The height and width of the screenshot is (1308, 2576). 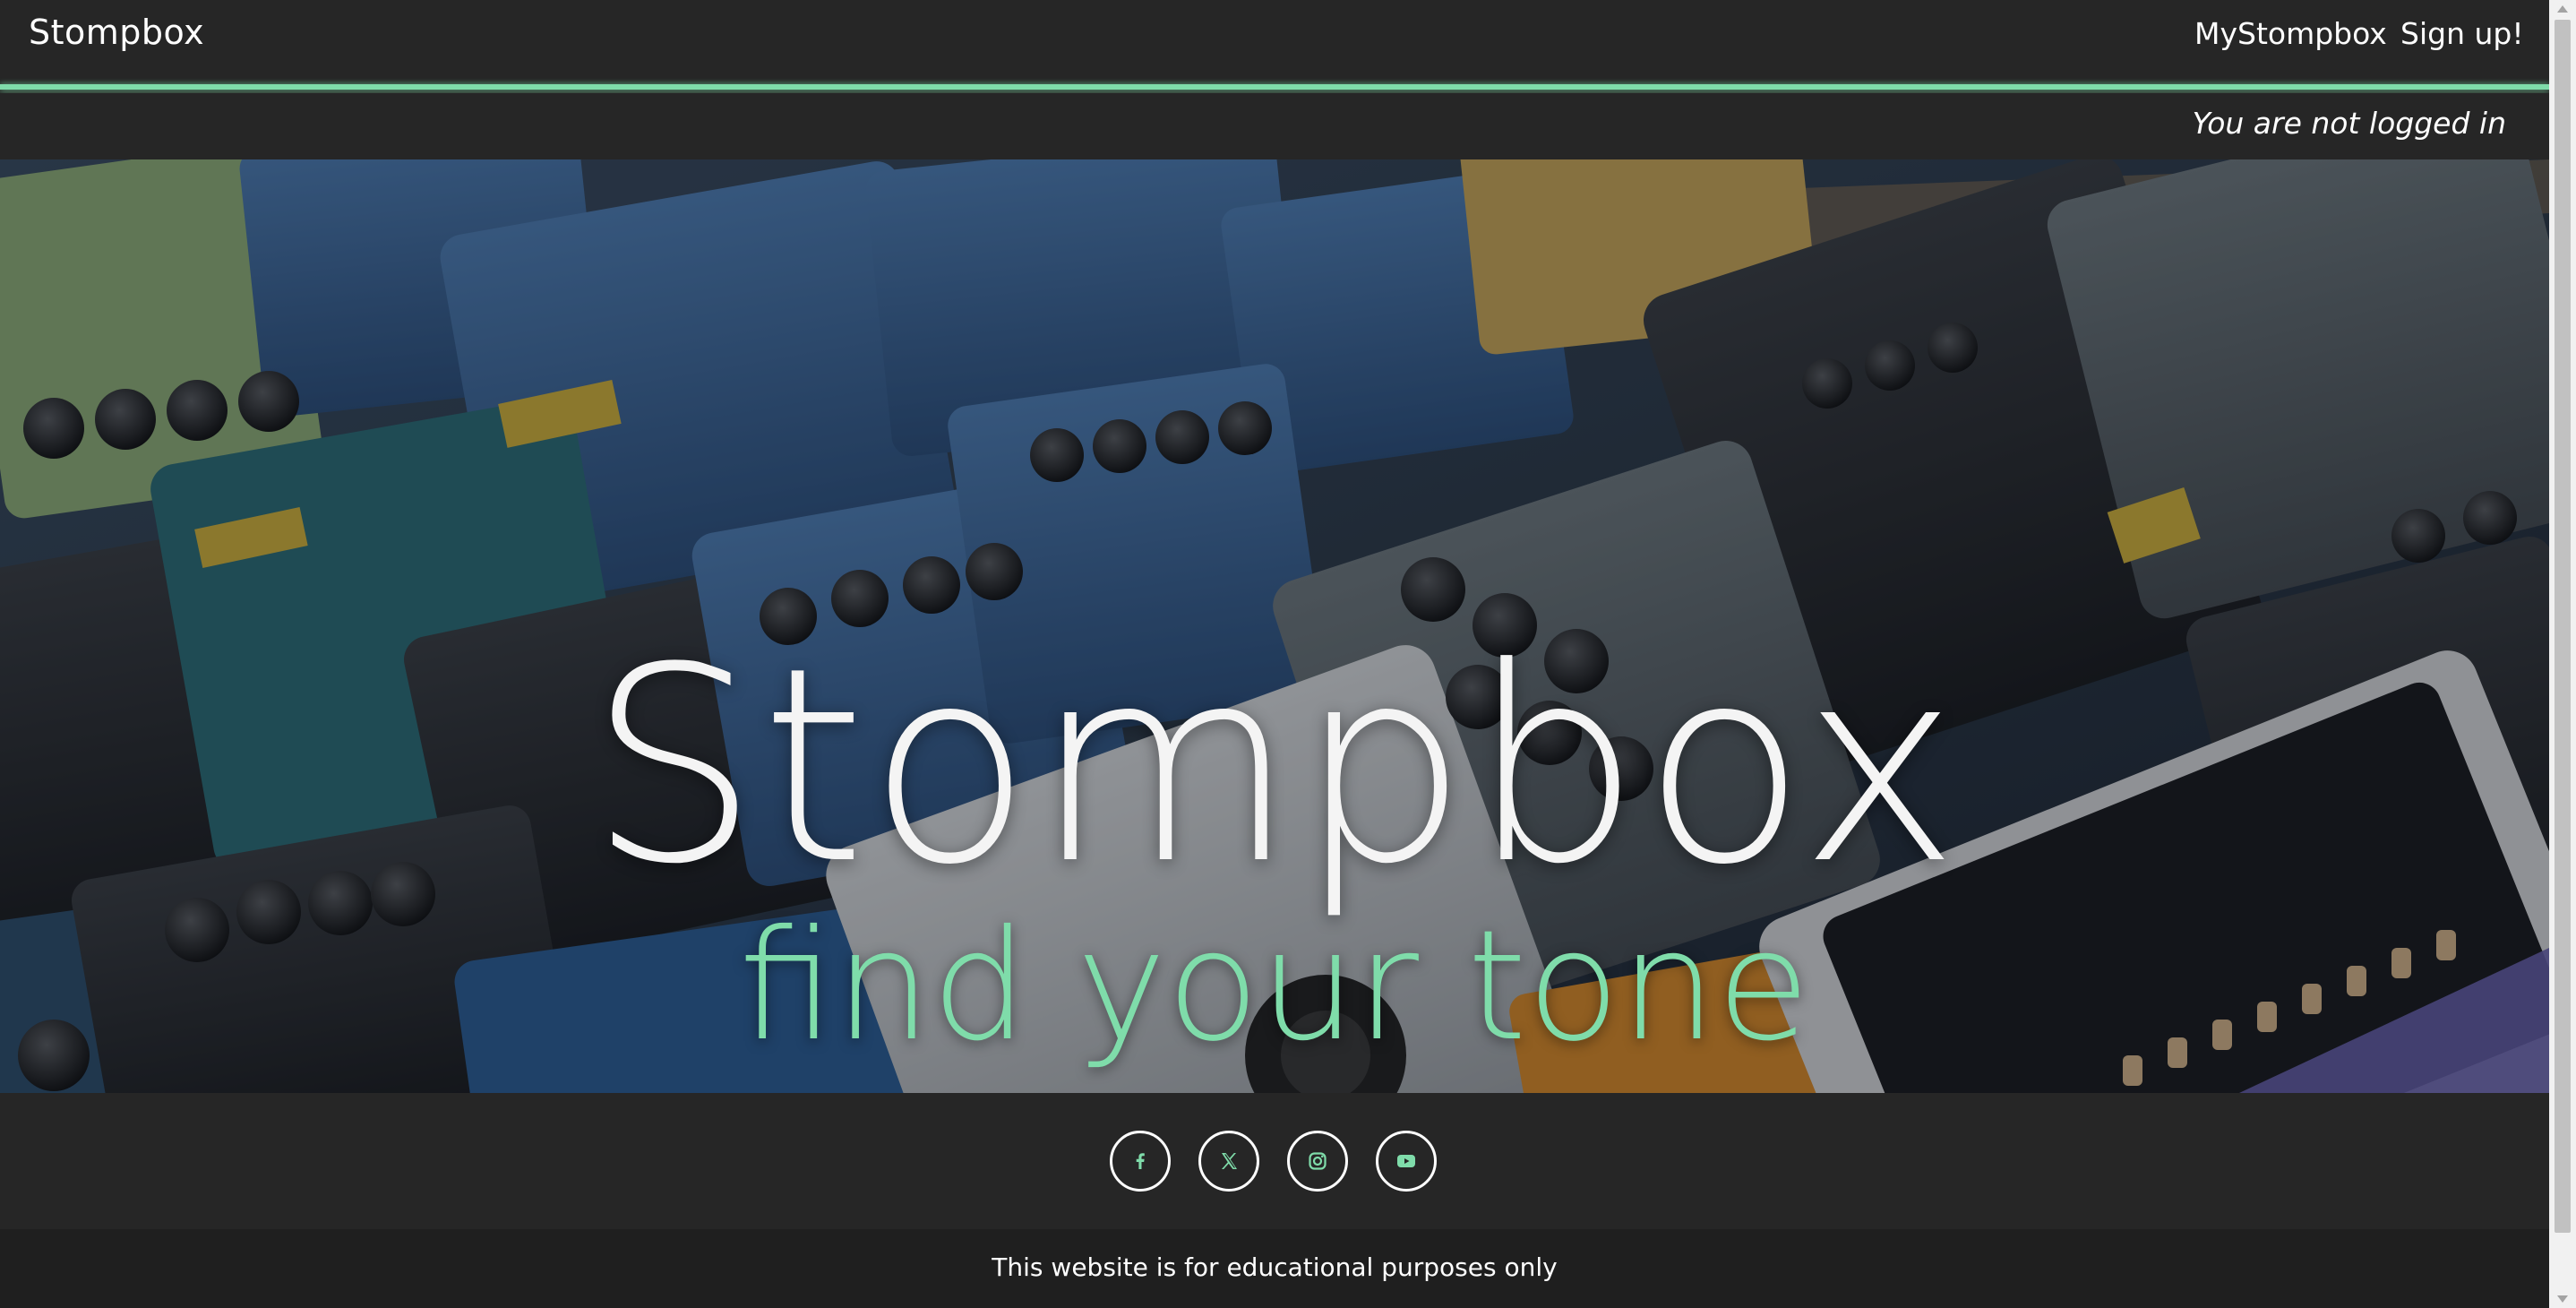 I want to click on facebook-icon, so click(x=1140, y=1161).